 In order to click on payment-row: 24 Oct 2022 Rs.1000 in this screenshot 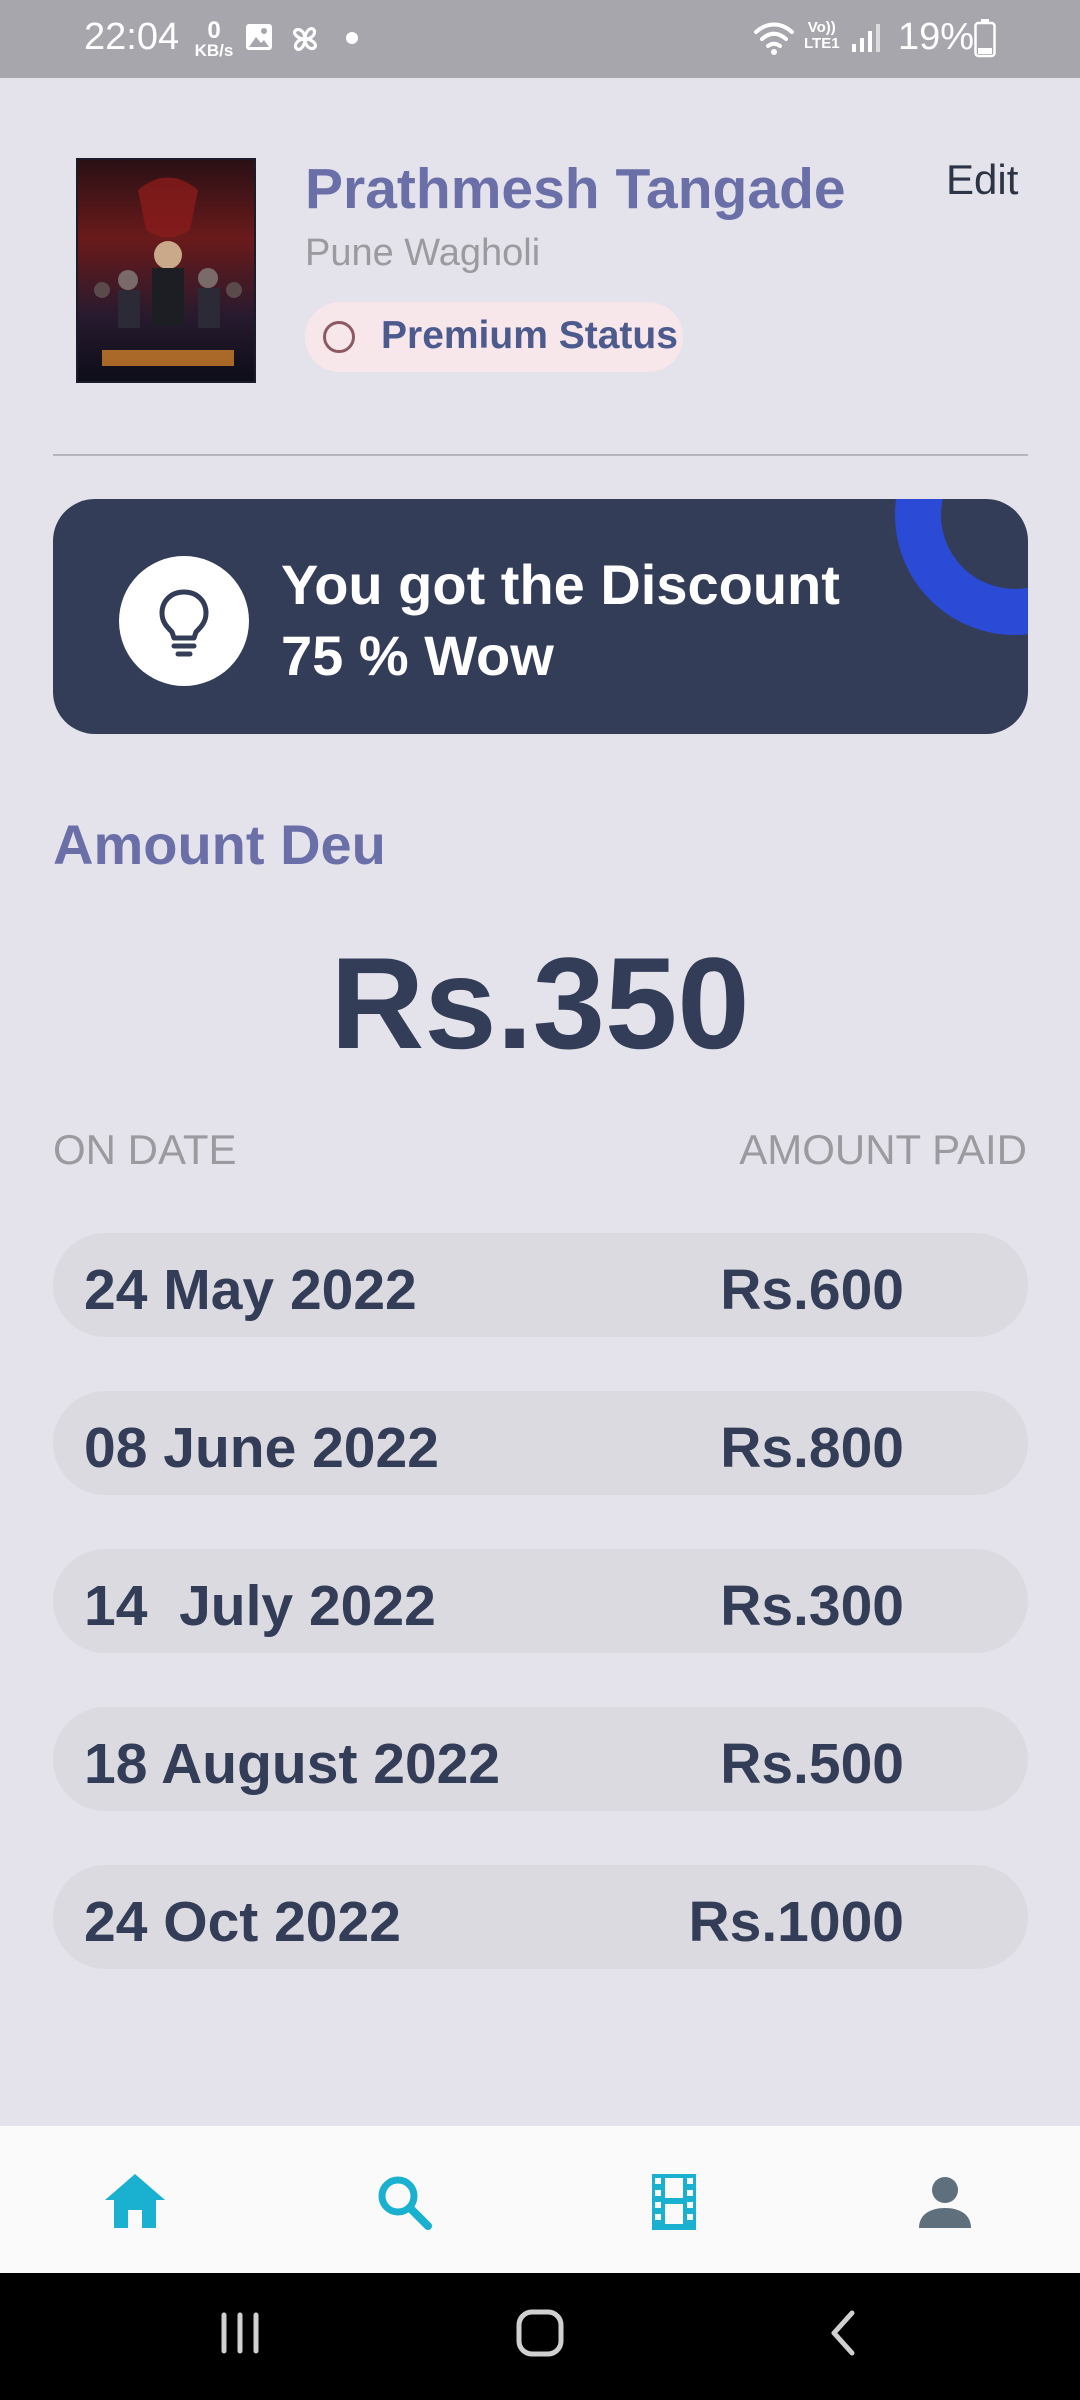, I will do `click(540, 1917)`.